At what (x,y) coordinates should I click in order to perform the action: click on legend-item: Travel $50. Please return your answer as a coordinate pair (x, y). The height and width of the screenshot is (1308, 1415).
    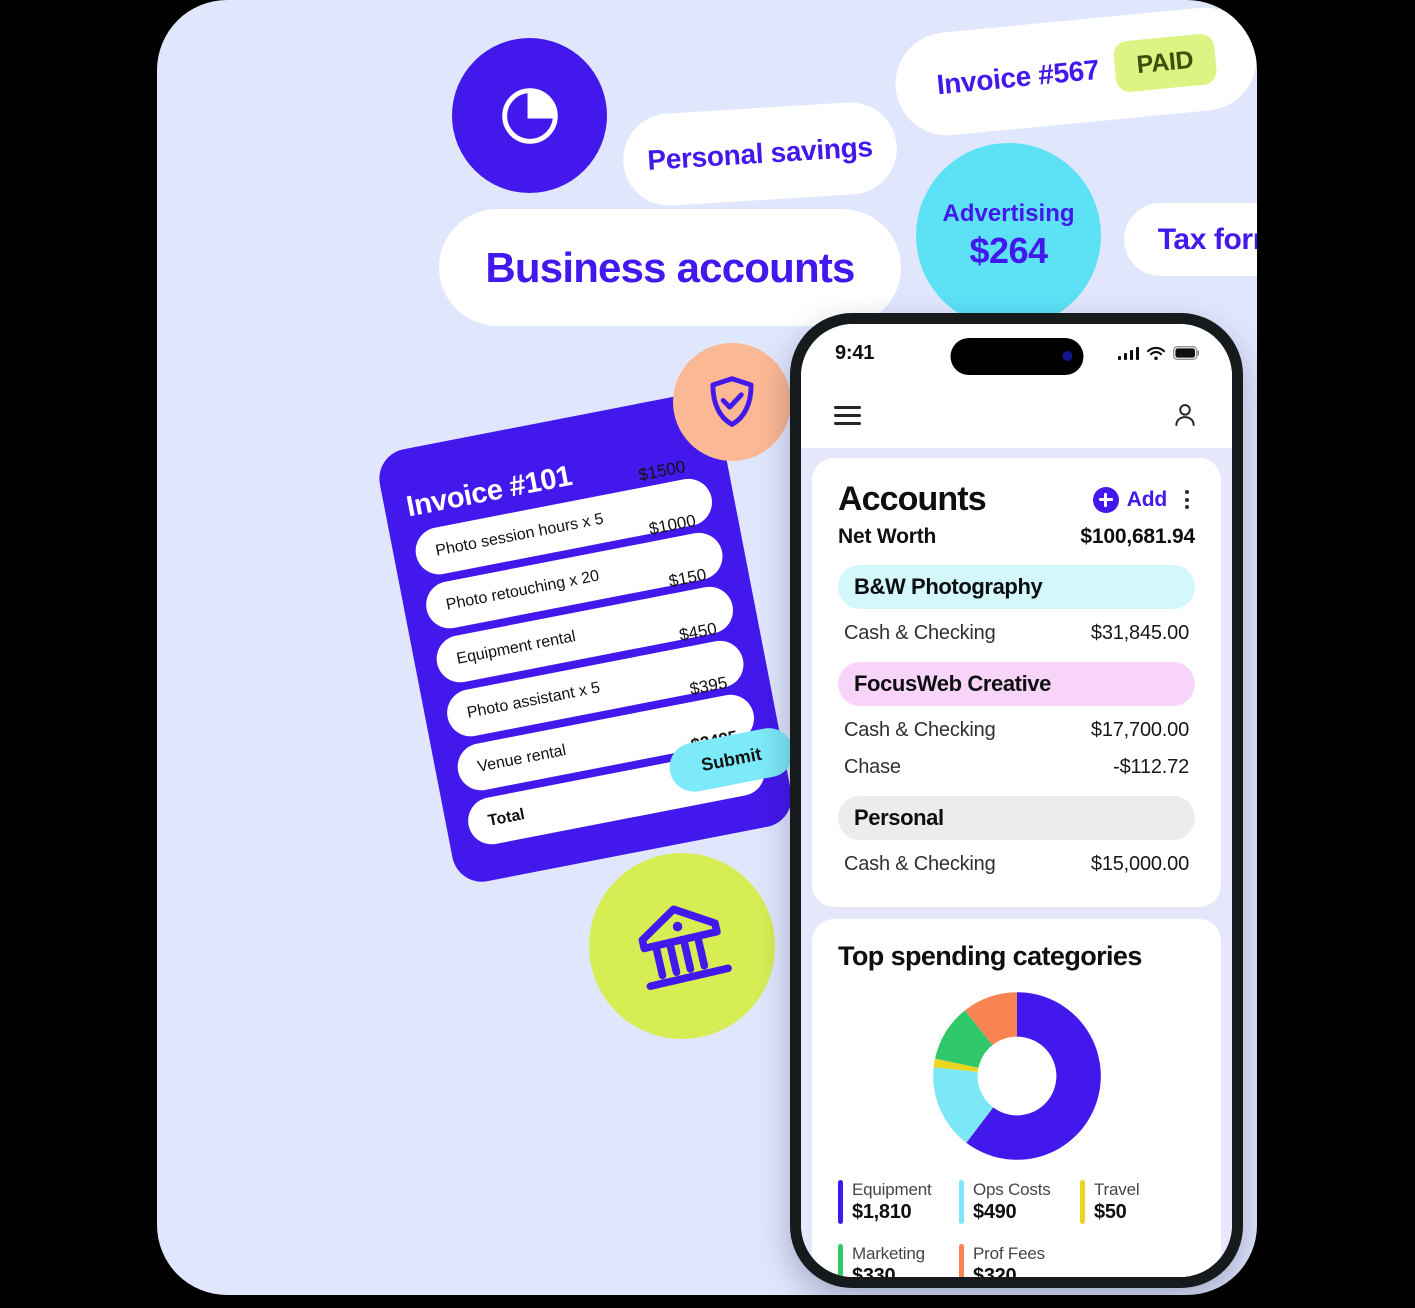
    Looking at the image, I should click on (1137, 1202).